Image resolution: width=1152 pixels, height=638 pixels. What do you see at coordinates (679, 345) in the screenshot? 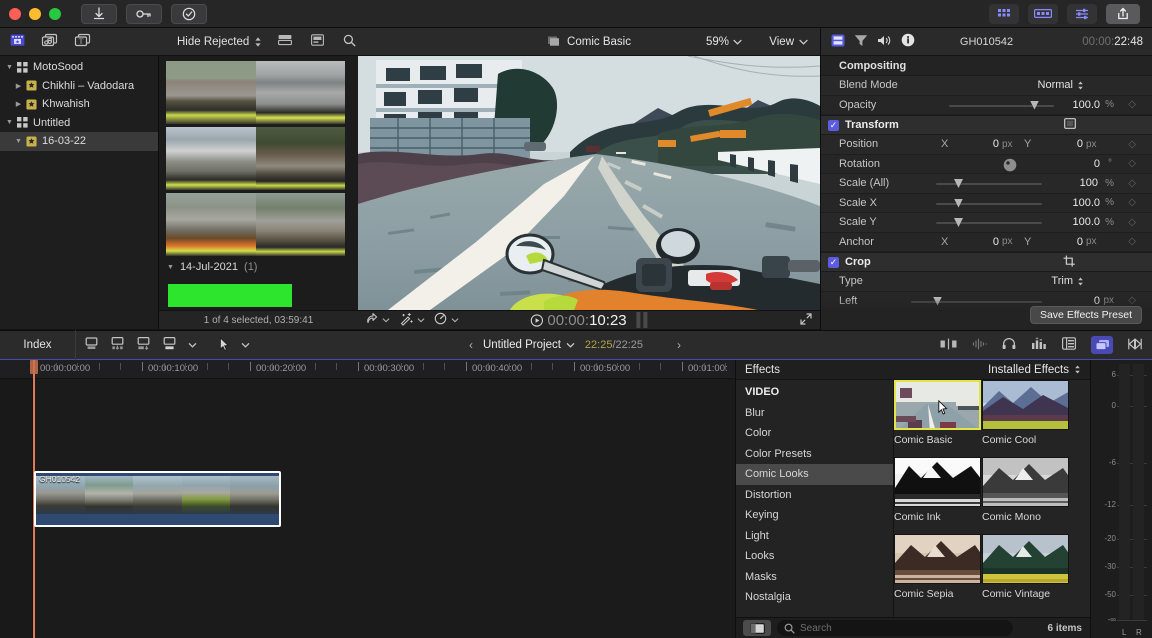
I see `next-project-button: ›` at bounding box center [679, 345].